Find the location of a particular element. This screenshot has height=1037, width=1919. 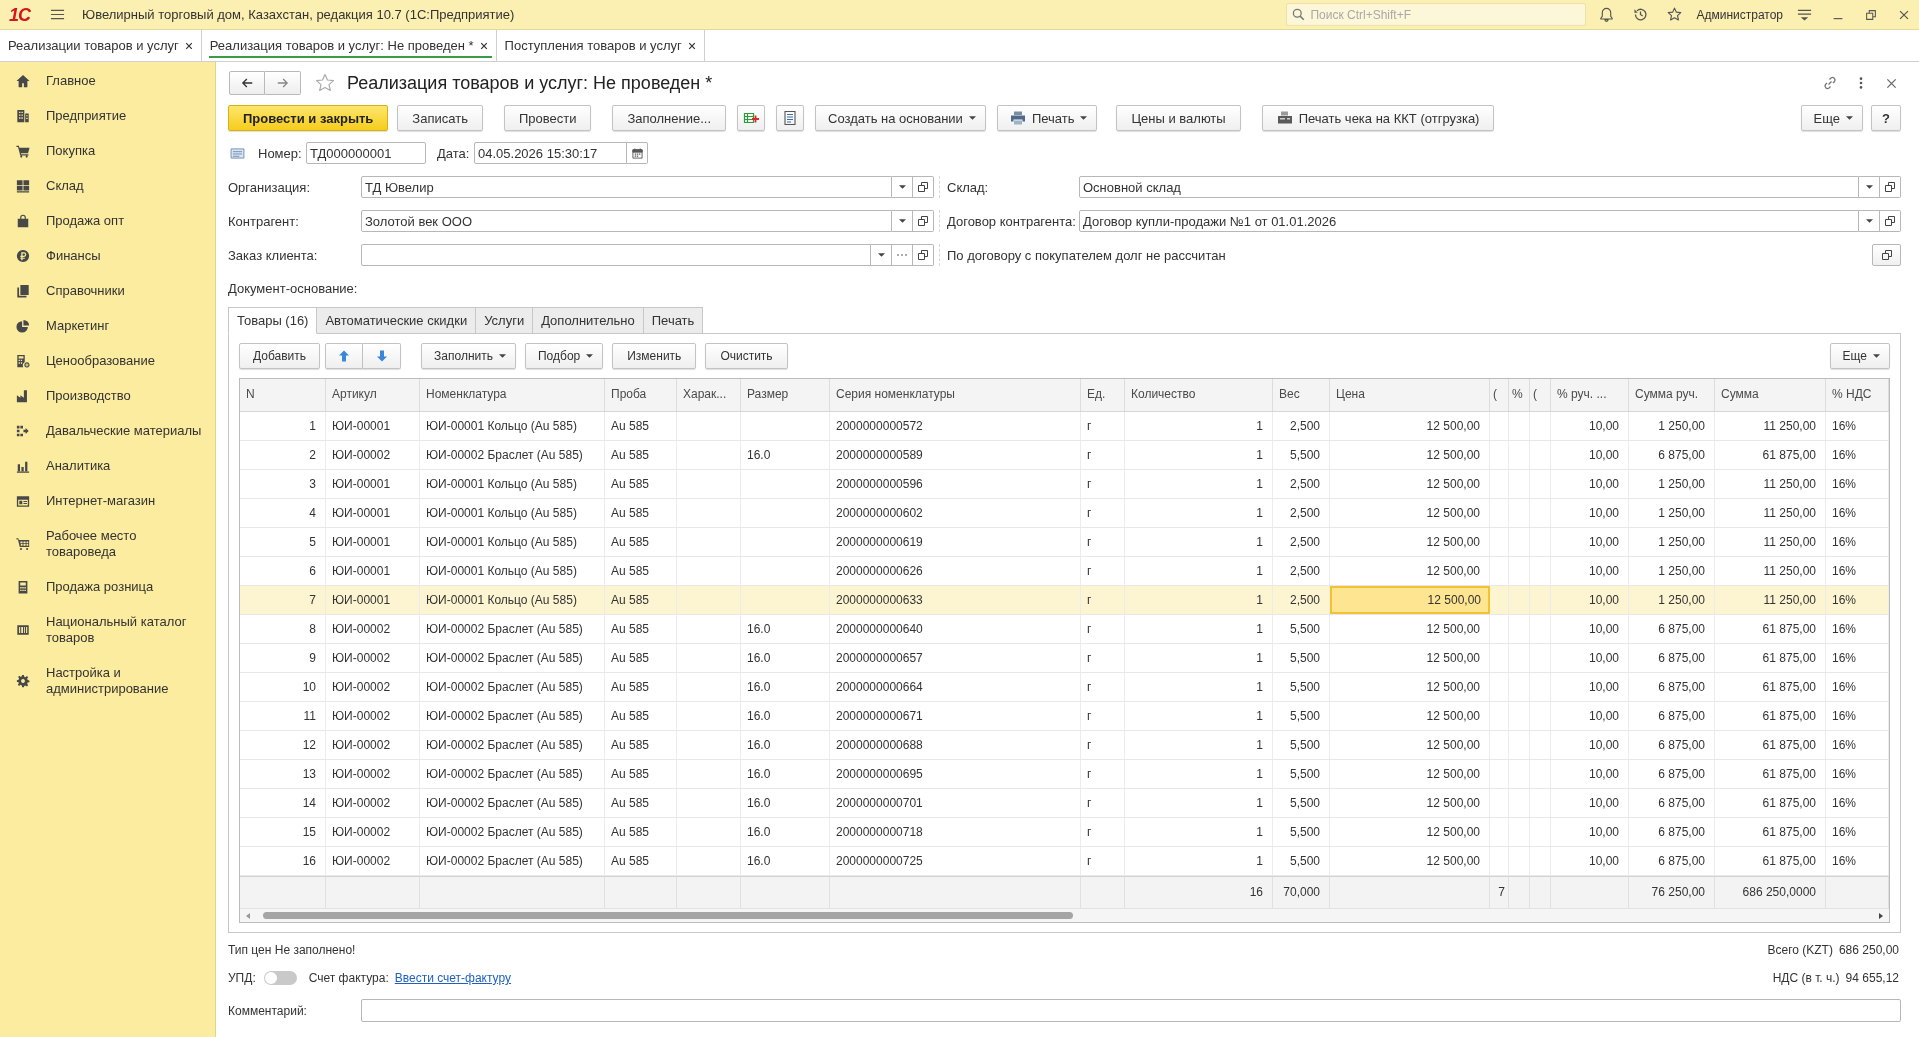

table-row: 3 ЮИ-00001 ЮИ-00001 Кольцо (Au 585) Au 585 2000000000596 г 1 2,500 12 500,00 10,00 1 250,00 11 250,00 16% is located at coordinates (1064, 484).